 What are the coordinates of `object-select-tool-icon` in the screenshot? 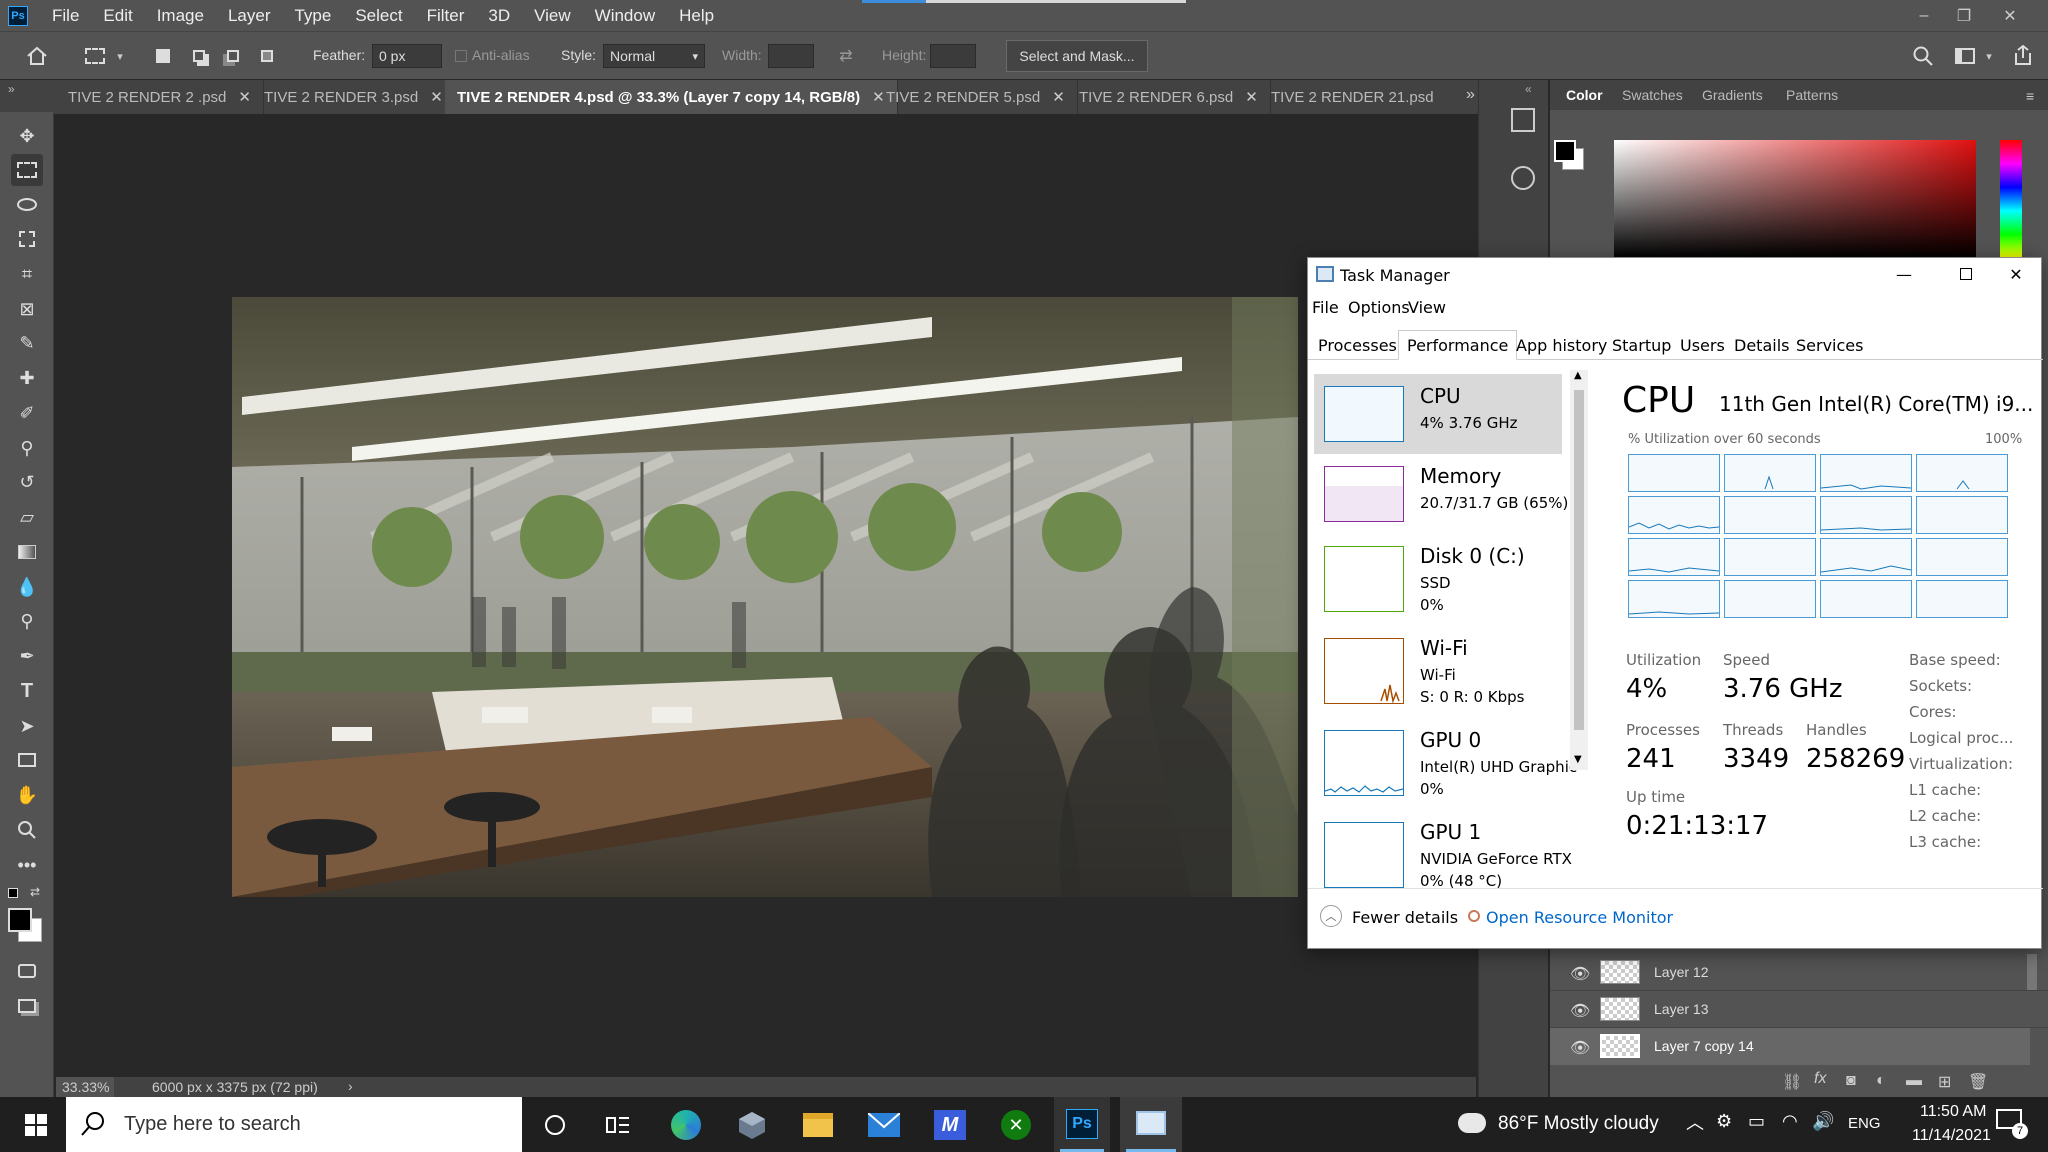 It's located at (27, 239).